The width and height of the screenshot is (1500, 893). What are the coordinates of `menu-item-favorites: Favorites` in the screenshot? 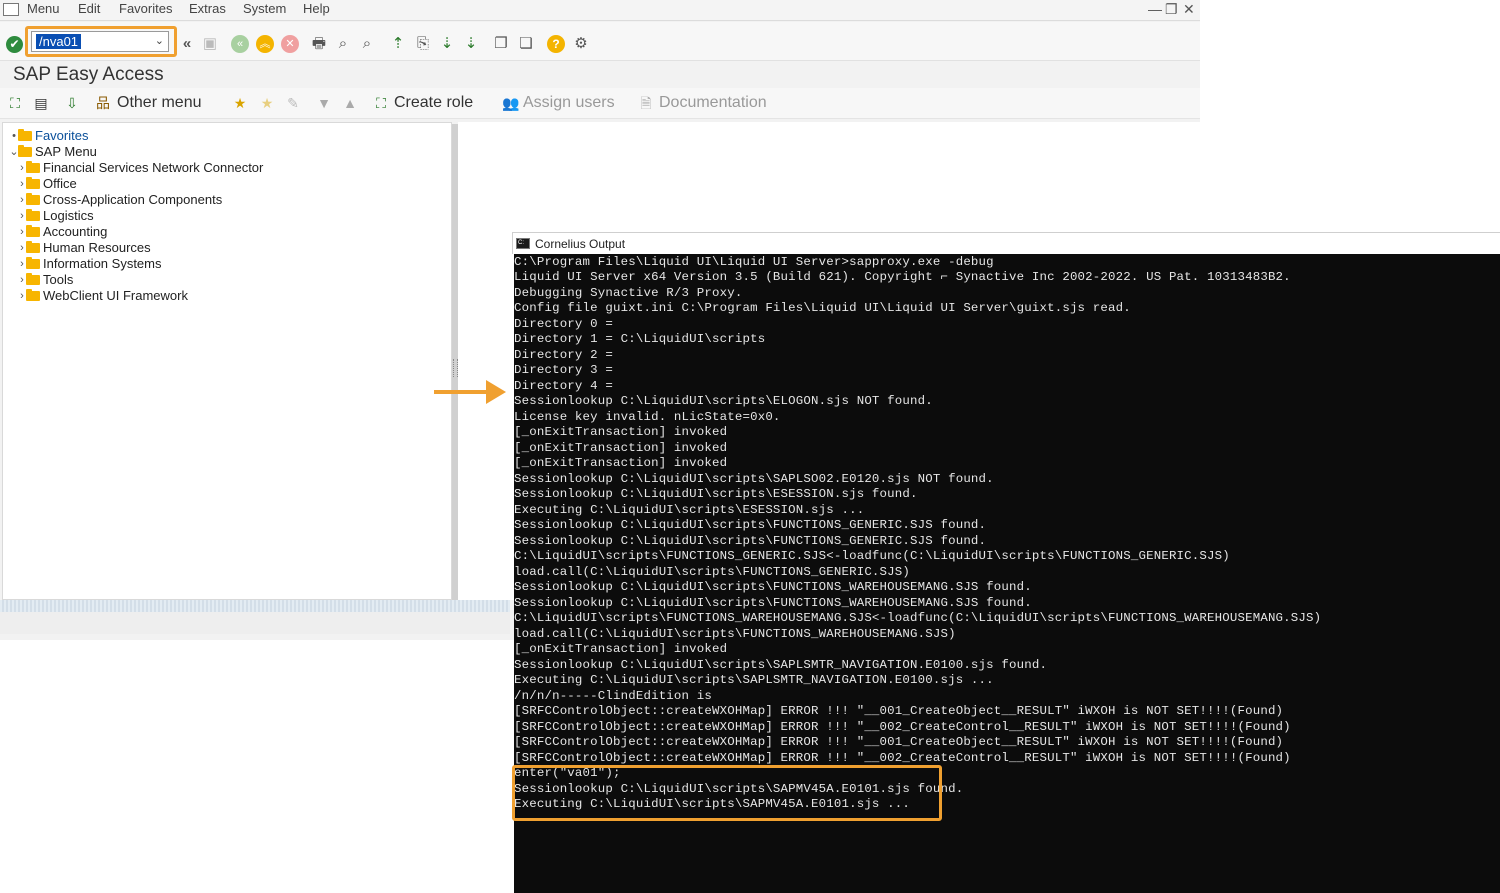 It's located at (145, 8).